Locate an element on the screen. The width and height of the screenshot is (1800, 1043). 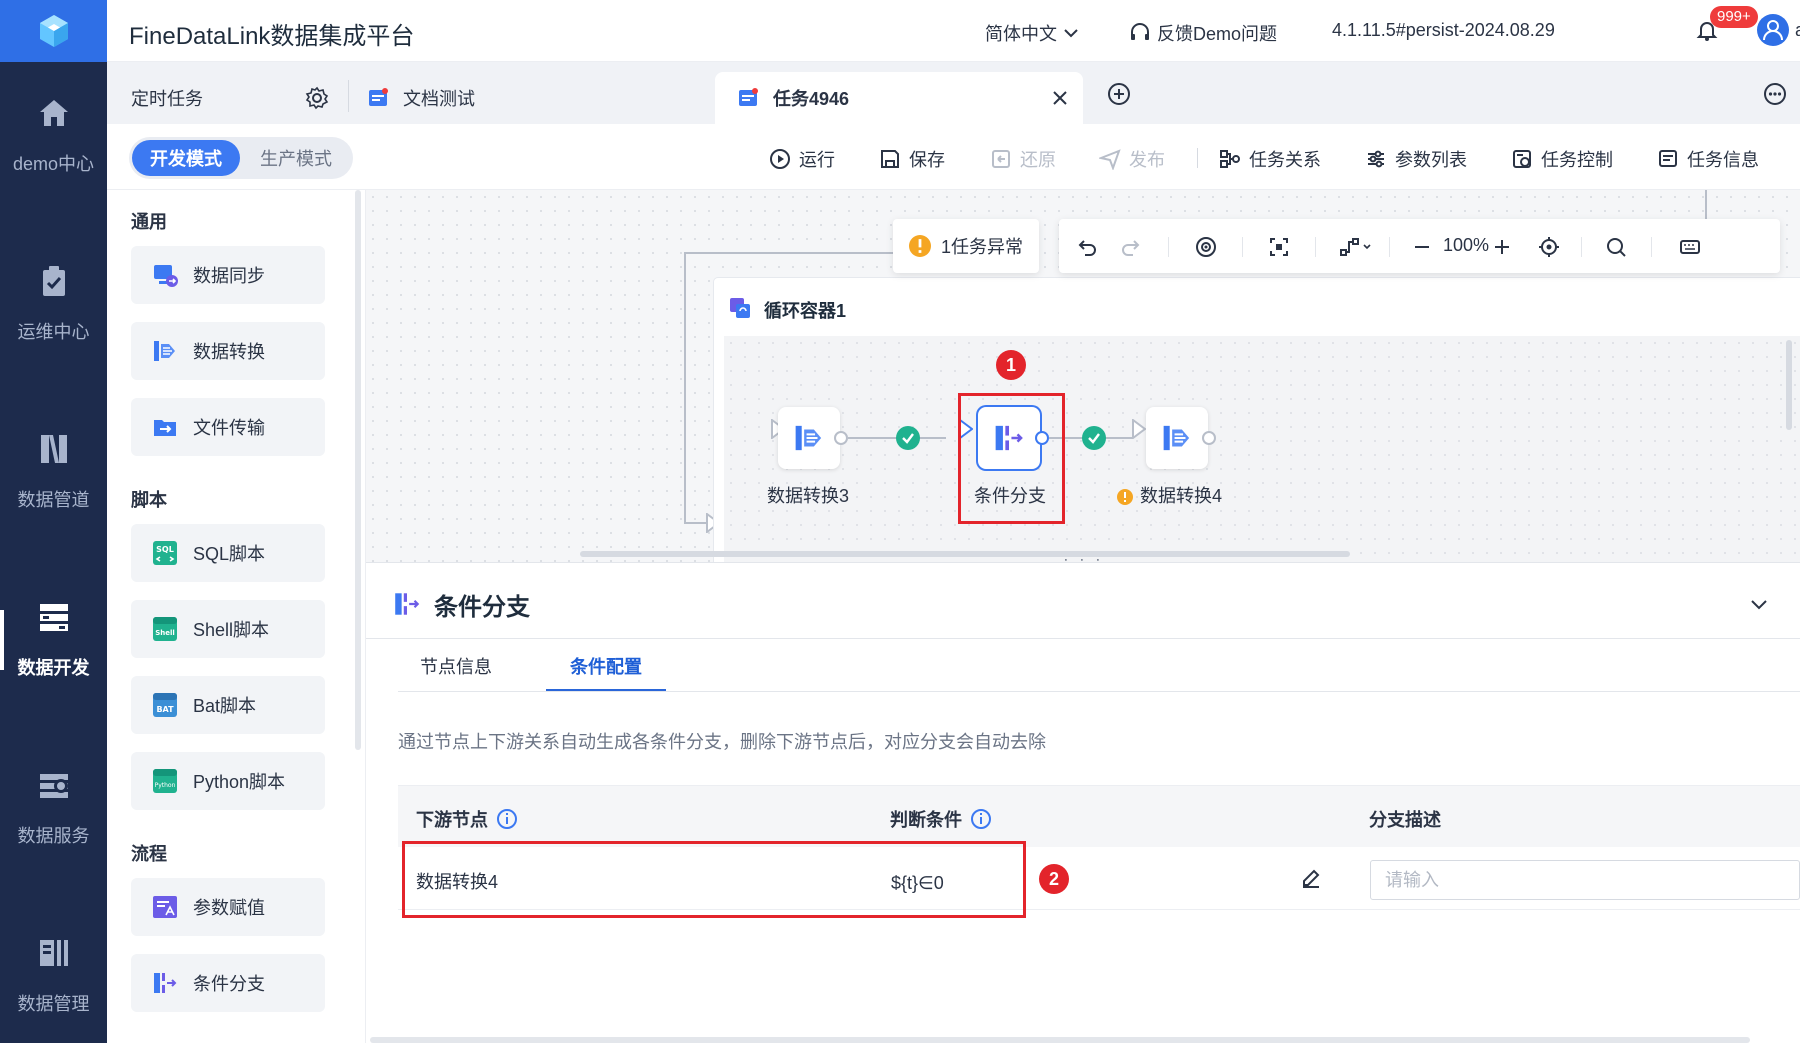
app-logo is located at coordinates (53, 31).